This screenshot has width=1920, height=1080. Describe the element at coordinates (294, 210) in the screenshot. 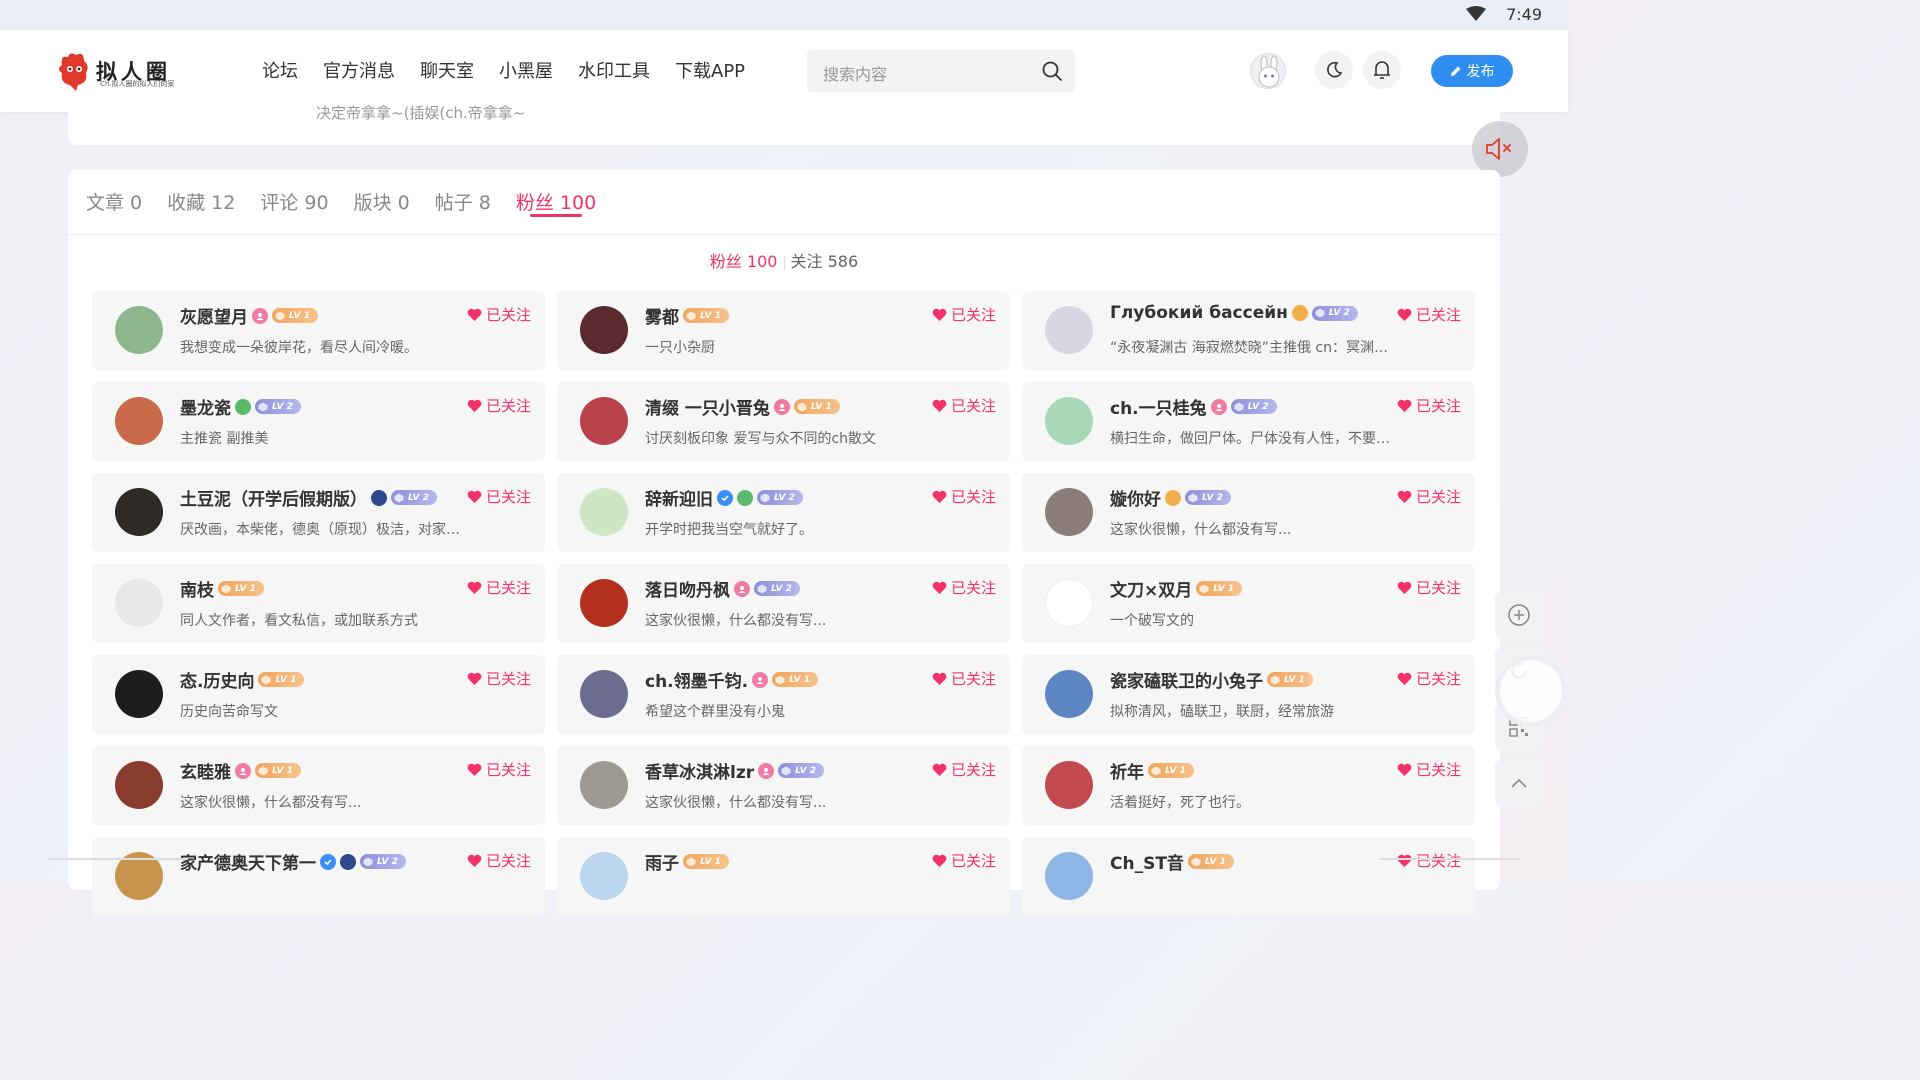

I see `tab-comments: 评论 90` at that location.